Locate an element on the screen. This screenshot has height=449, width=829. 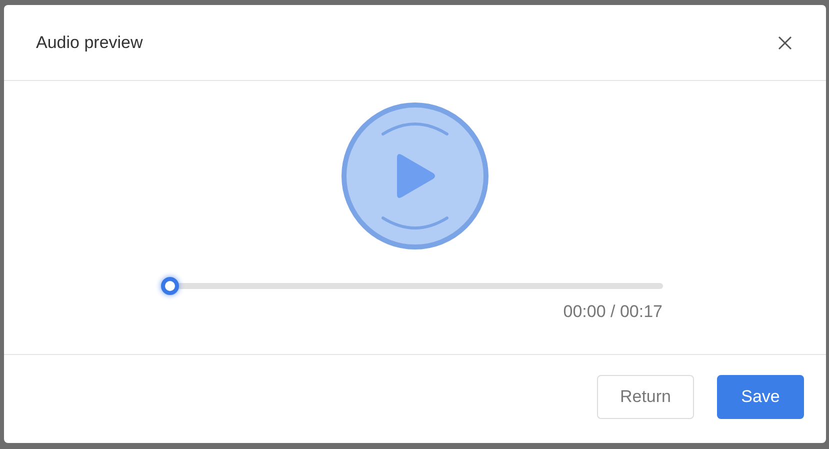
play-button is located at coordinates (415, 176).